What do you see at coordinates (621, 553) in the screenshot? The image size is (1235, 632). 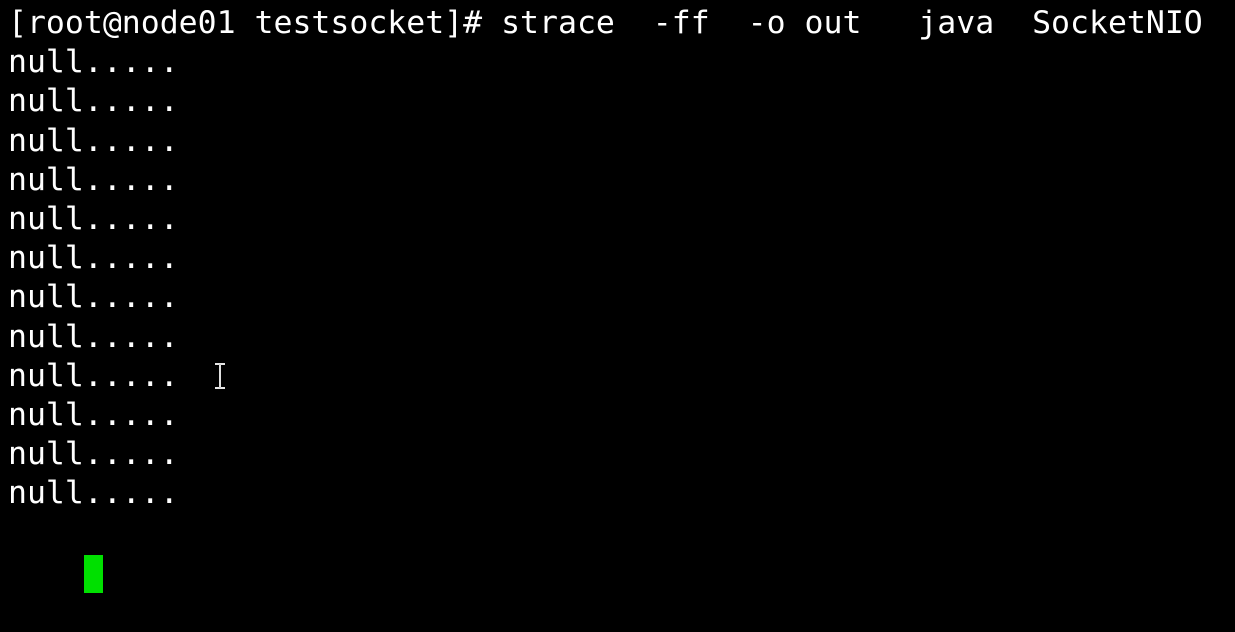 I see `input-line` at bounding box center [621, 553].